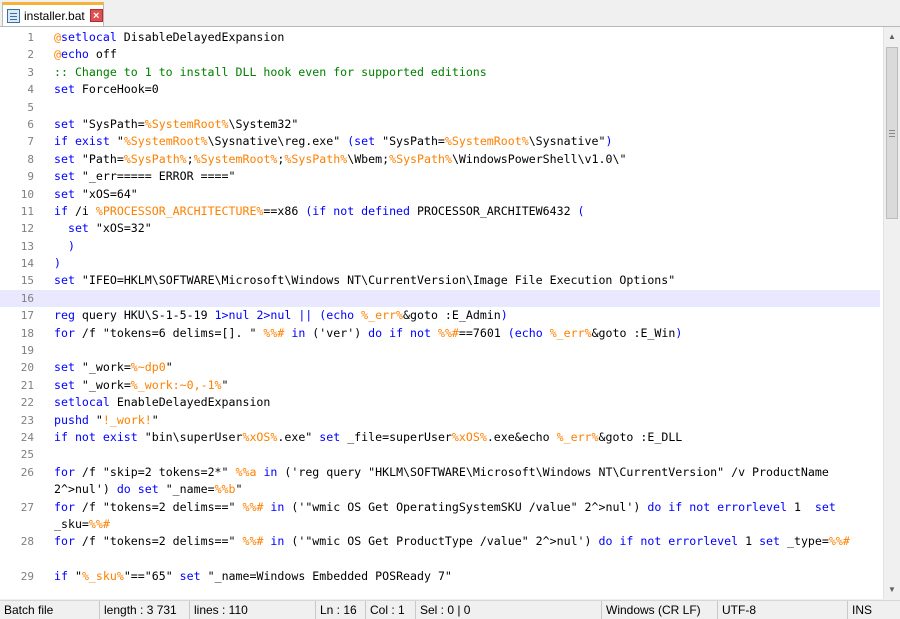 The image size is (900, 619). Describe the element at coordinates (27, 351) in the screenshot. I see `line-number: 19` at that location.